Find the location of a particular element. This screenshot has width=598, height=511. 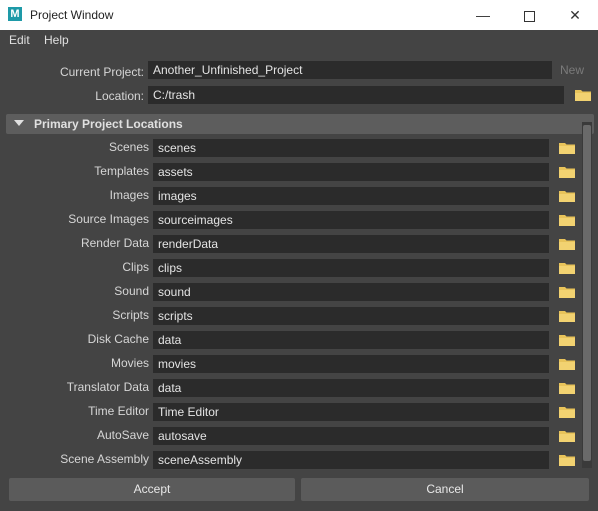

menu-bar: Edit Help is located at coordinates (299, 40).